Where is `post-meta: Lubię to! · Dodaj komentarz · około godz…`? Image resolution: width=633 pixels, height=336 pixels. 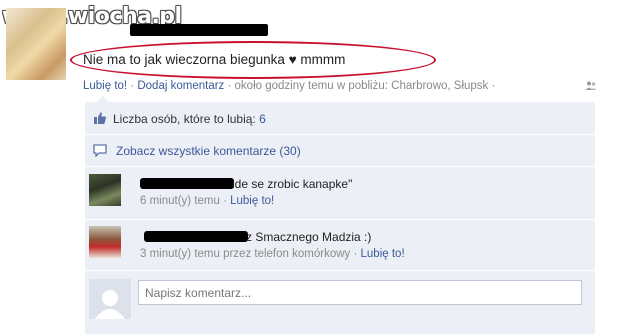 post-meta: Lubię to! · Dodaj komentarz · około godz… is located at coordinates (289, 86).